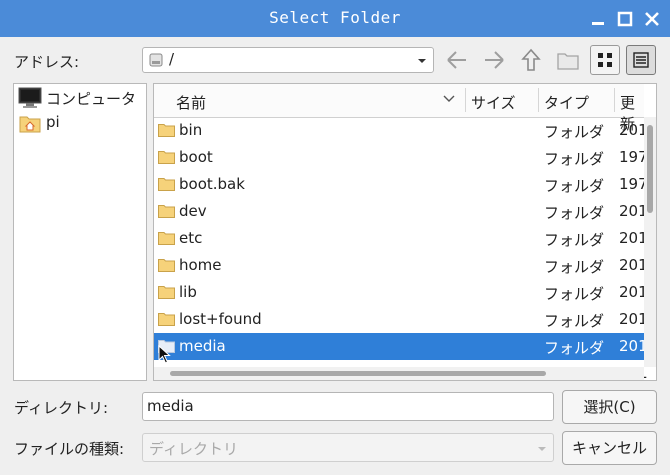 The height and width of the screenshot is (475, 670). I want to click on select-button: 選択(C), so click(609, 407).